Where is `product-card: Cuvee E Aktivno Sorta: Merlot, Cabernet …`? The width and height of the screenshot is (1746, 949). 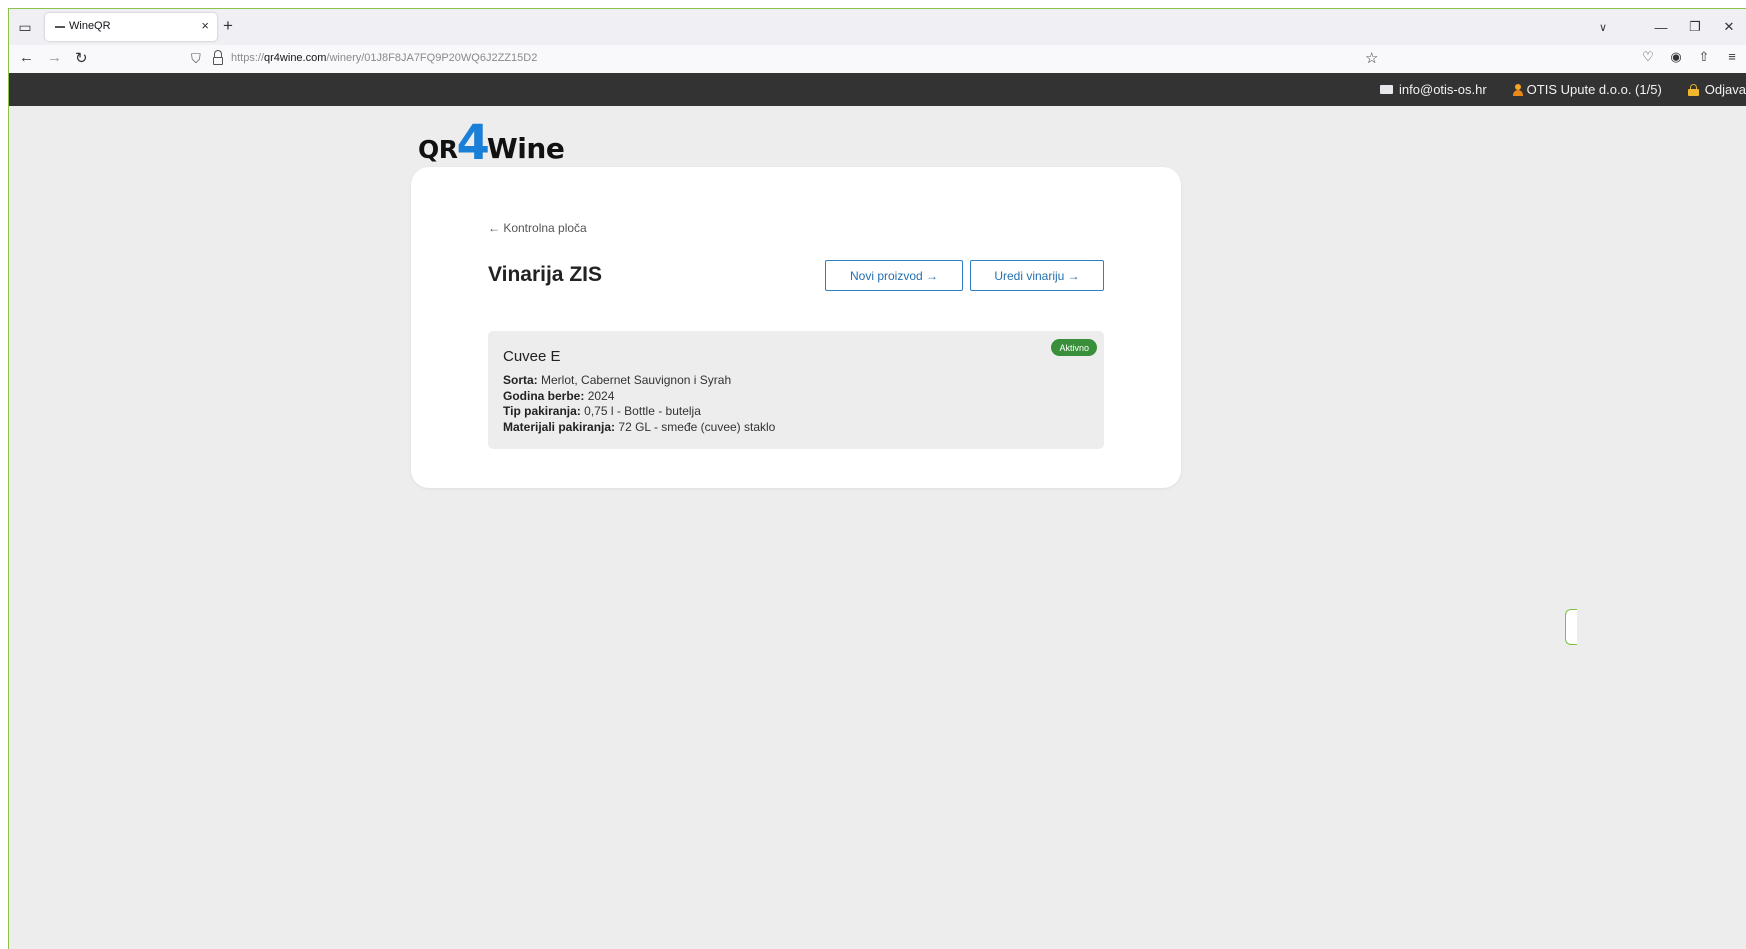 product-card: Cuvee E Aktivno Sorta: Merlot, Cabernet … is located at coordinates (796, 390).